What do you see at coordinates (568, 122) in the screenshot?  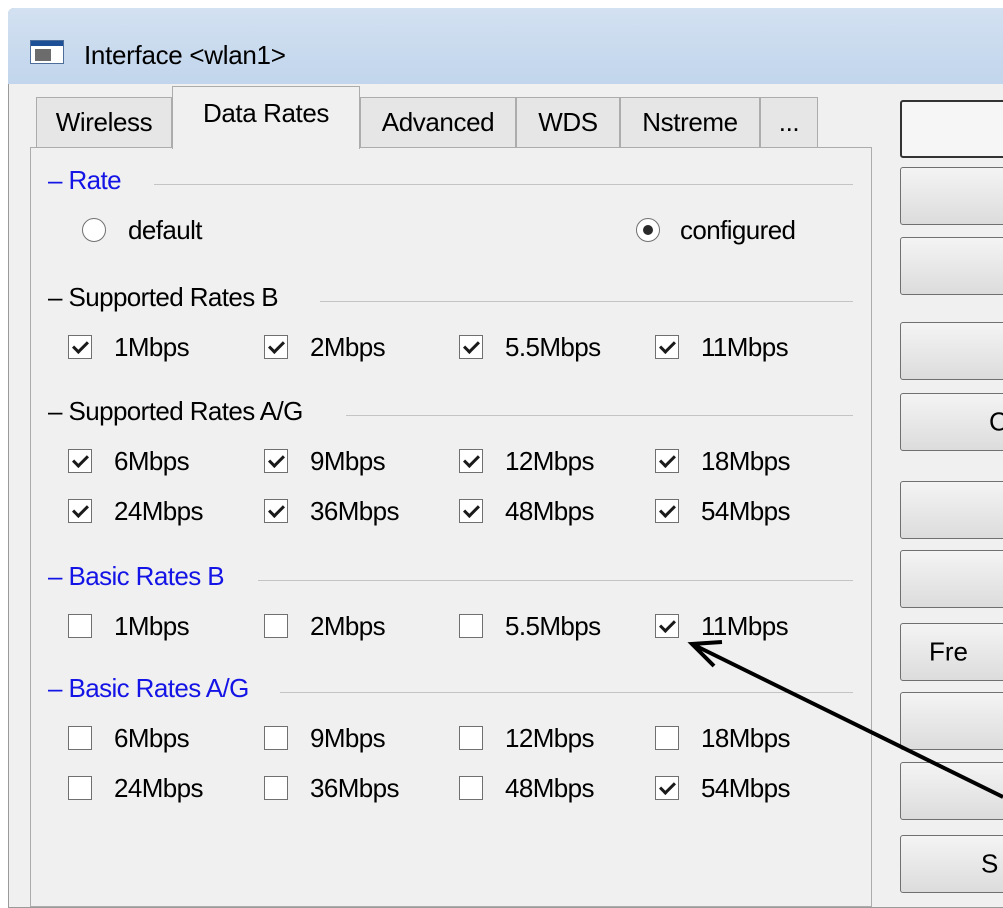 I see `tab-wds: WDS` at bounding box center [568, 122].